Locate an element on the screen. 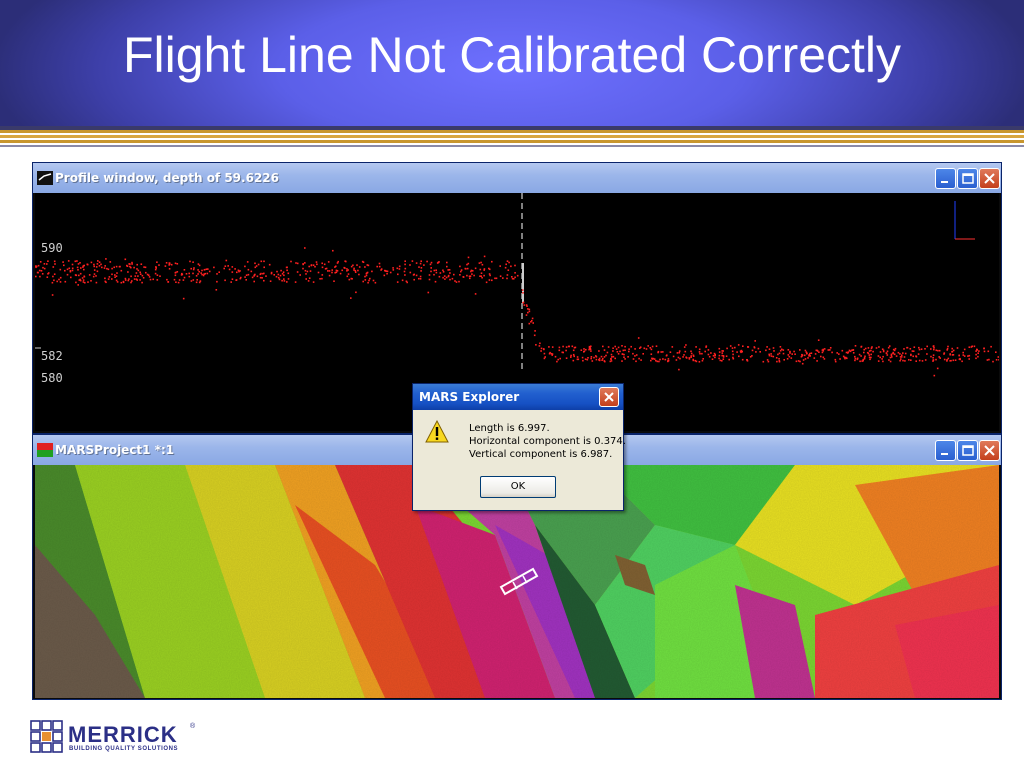  map-maximize-button is located at coordinates (967, 450).